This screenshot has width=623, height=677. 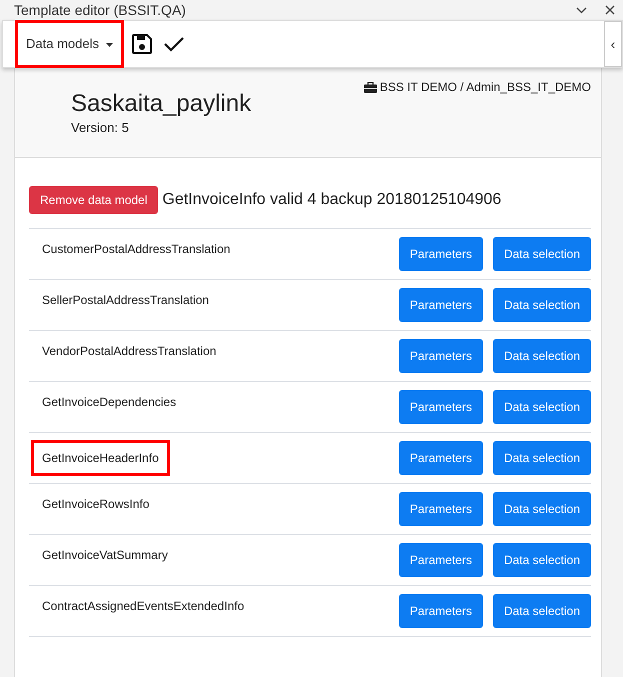 What do you see at coordinates (93, 200) in the screenshot?
I see `remove-data-model-button: Remove data model` at bounding box center [93, 200].